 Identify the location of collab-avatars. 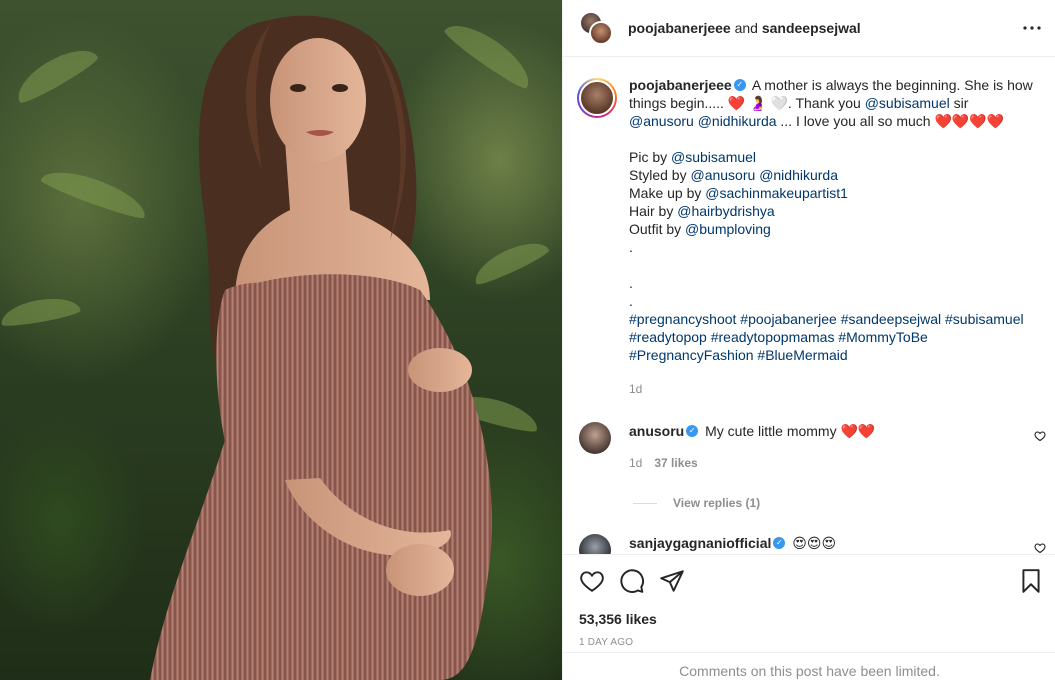
(596, 28).